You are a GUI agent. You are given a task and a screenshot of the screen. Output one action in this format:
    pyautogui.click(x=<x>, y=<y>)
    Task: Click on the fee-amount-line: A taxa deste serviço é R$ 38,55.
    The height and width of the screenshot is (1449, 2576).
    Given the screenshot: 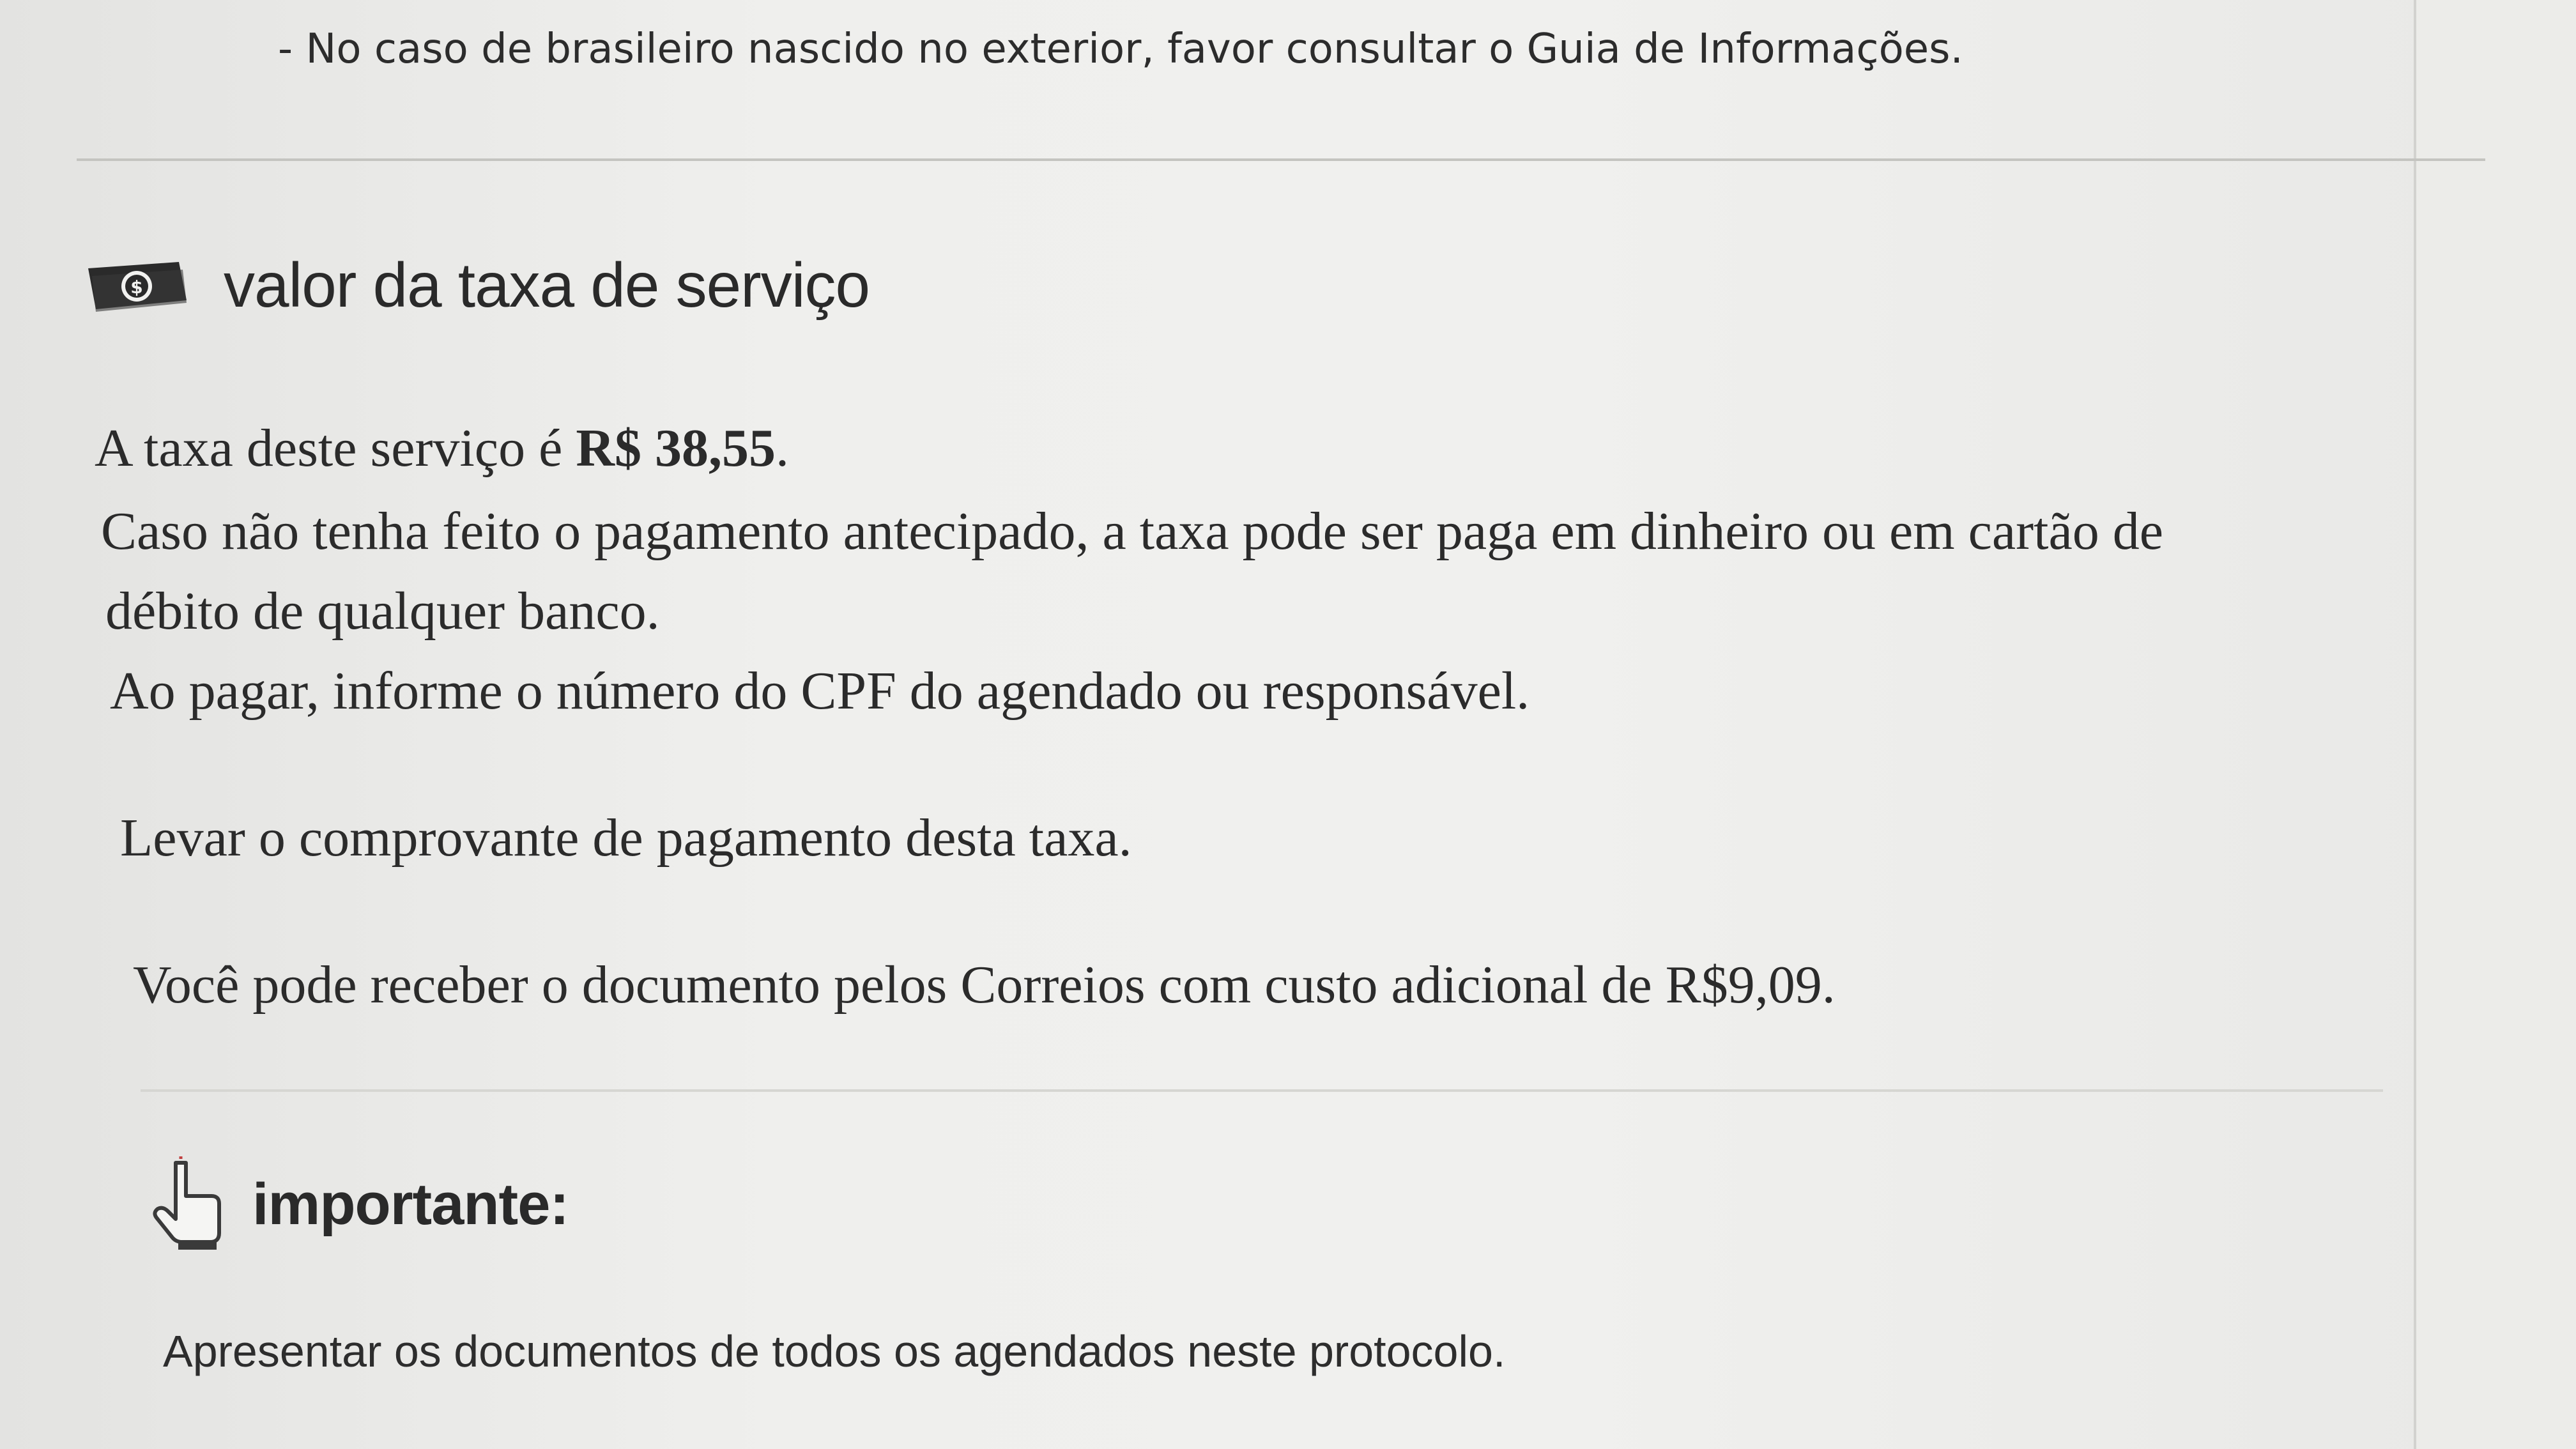 What is the action you would take?
    pyautogui.click(x=442, y=448)
    